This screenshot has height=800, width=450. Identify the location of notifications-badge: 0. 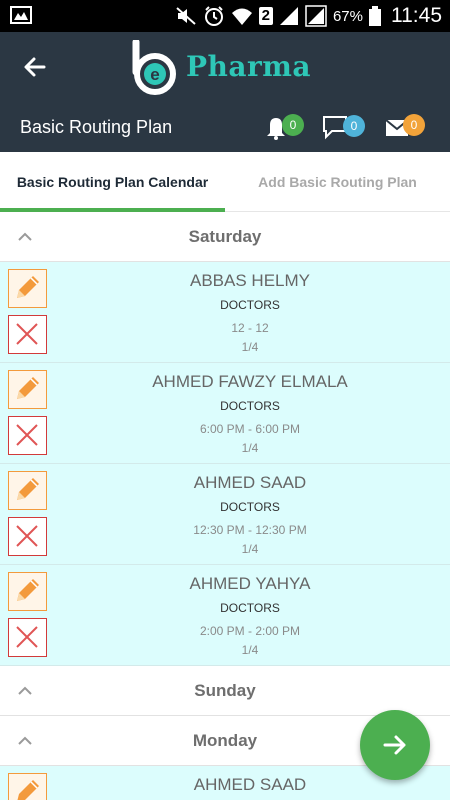
(293, 125).